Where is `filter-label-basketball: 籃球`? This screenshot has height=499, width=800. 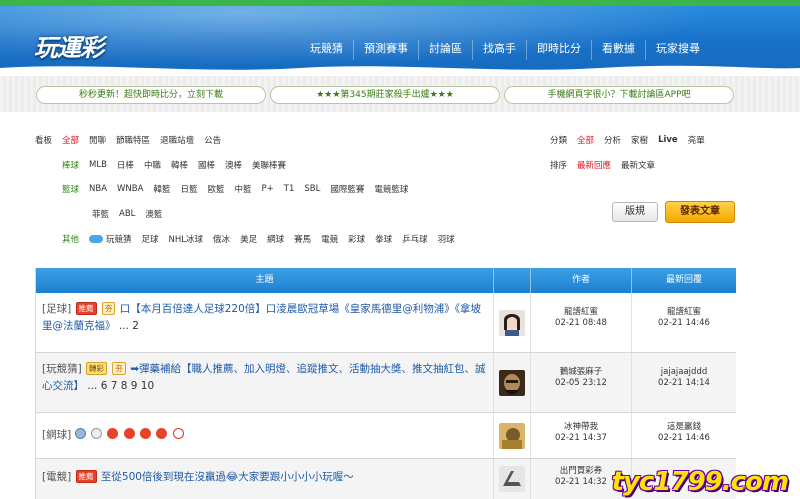
filter-label-basketball: 籃球 is located at coordinates (71, 190).